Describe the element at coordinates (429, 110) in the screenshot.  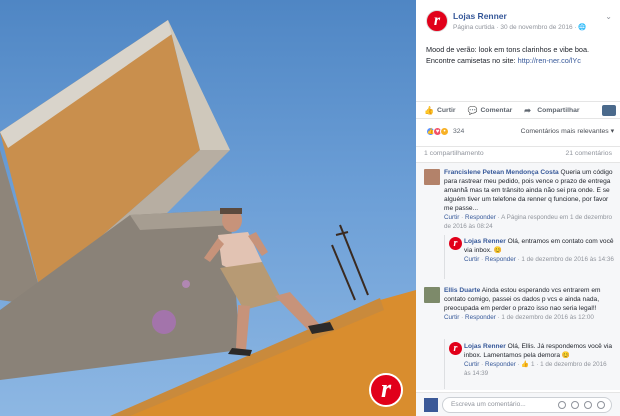
I see `thumbs-up-icon: 👍` at that location.